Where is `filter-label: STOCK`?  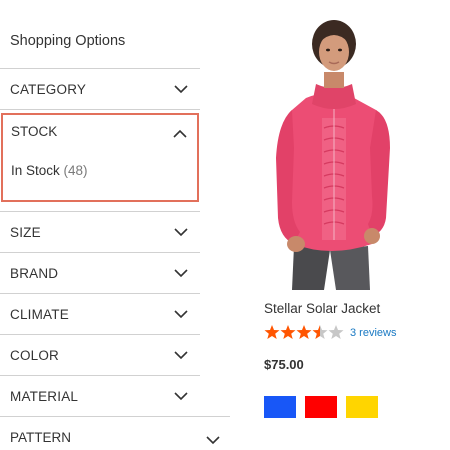
filter-label: STOCK is located at coordinates (34, 131).